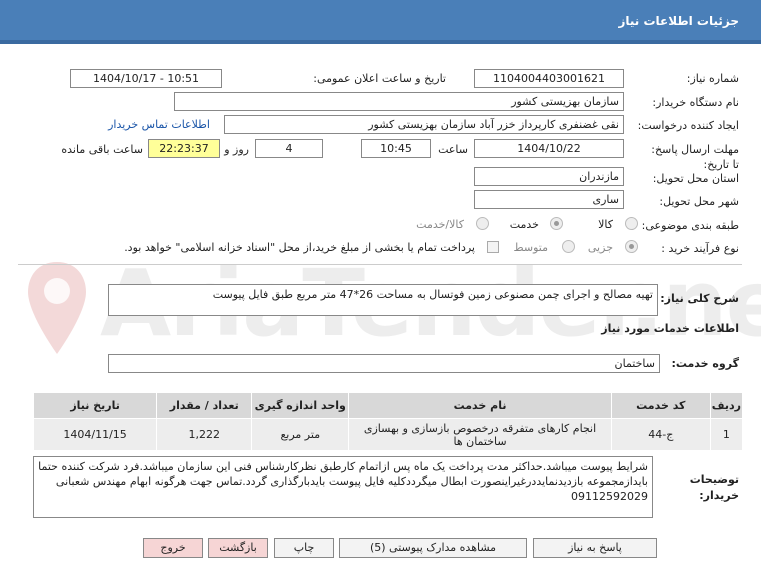 The width and height of the screenshot is (761, 574). I want to click on need-number-field: 1104004403001621, so click(549, 78).